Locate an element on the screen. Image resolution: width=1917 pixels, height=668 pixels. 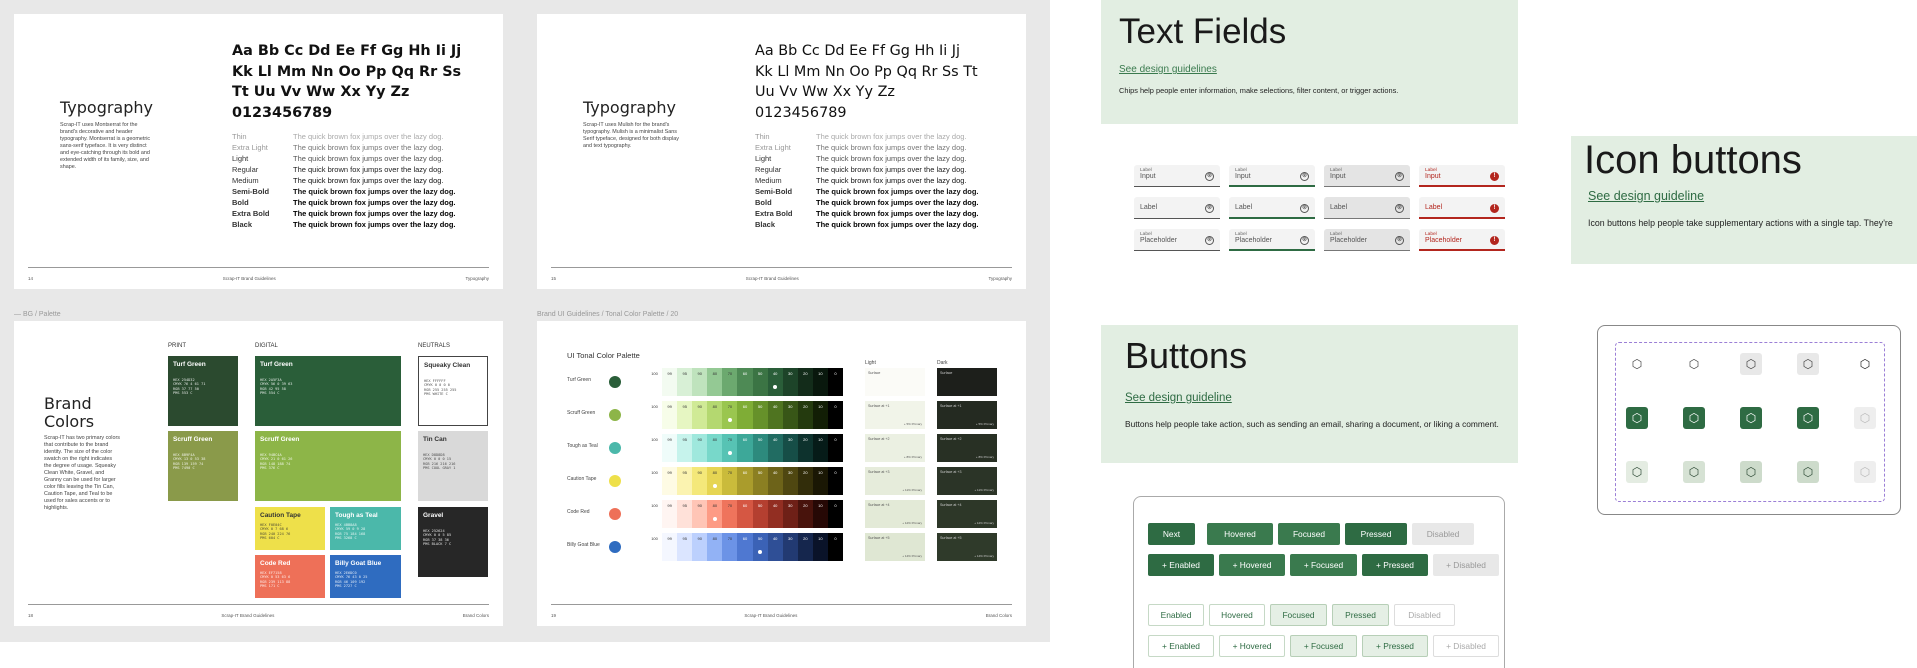
weight-name: Extra Bold is located at coordinates (251, 213).